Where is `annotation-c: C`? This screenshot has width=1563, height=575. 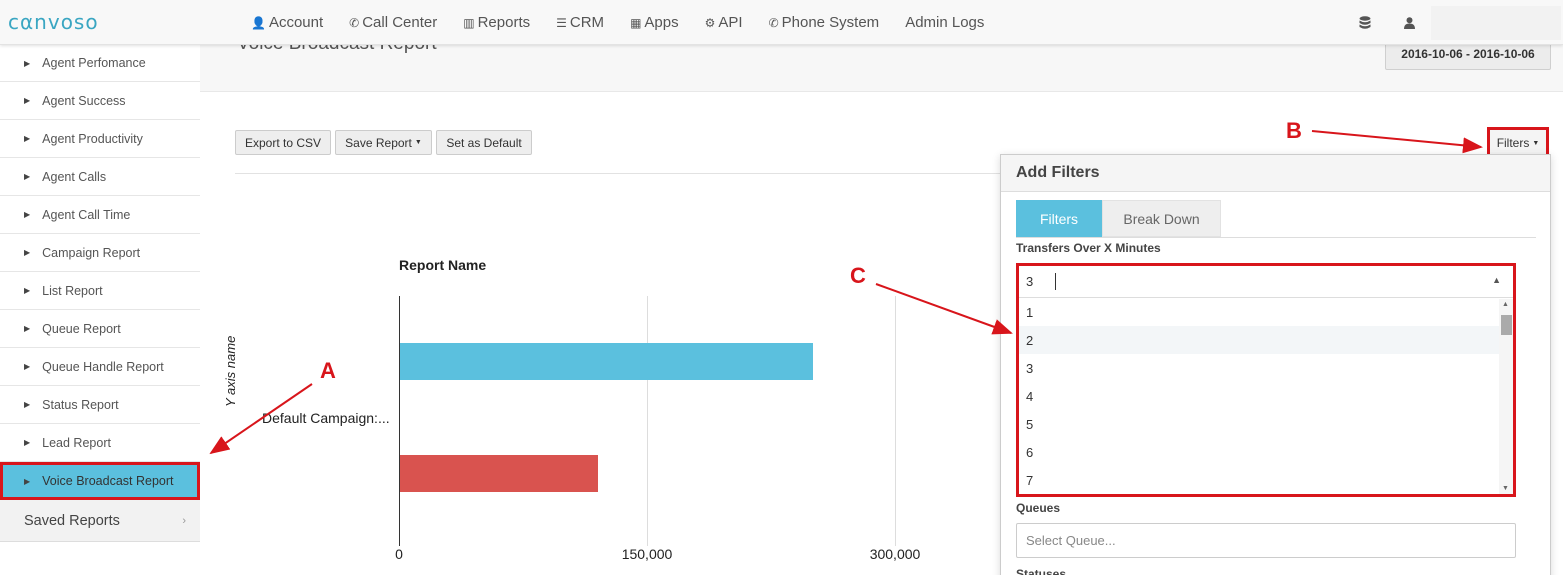
annotation-c: C is located at coordinates (858, 275).